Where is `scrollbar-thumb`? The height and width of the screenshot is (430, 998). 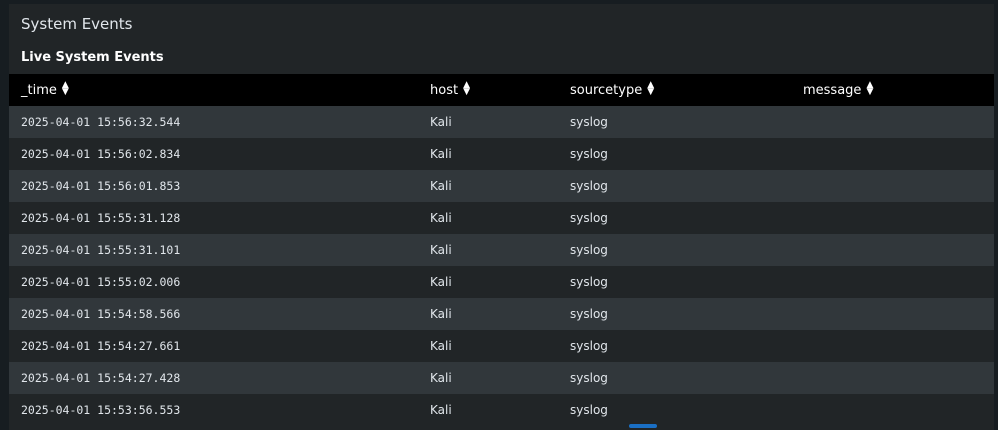
scrollbar-thumb is located at coordinates (643, 426).